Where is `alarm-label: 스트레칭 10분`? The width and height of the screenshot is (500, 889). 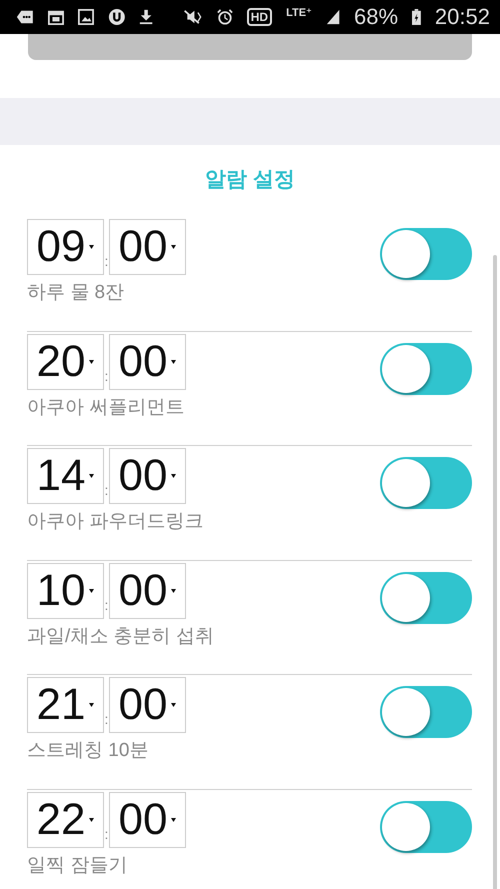
alarm-label: 스트레칭 10분 is located at coordinates (88, 751).